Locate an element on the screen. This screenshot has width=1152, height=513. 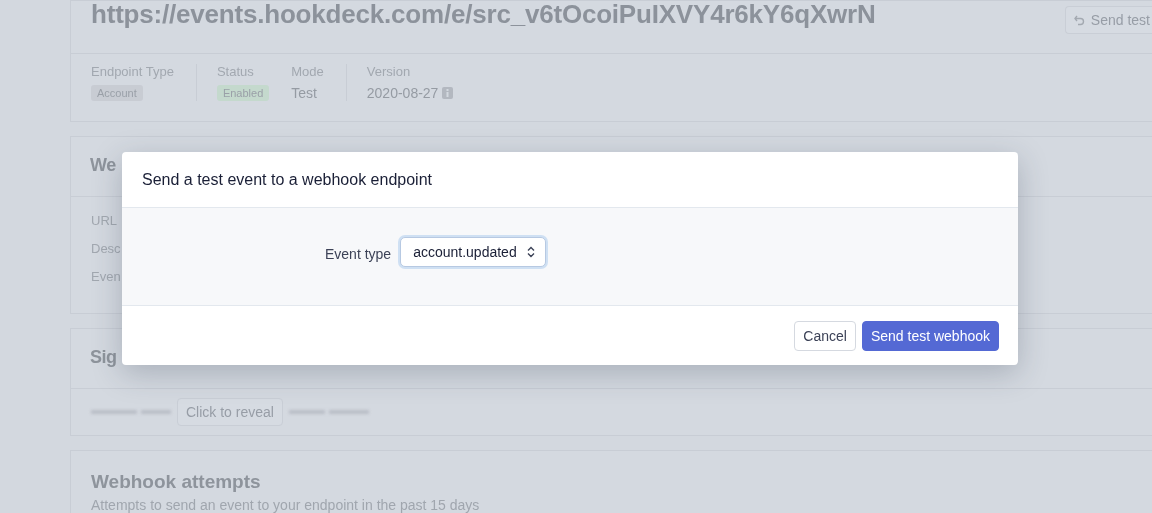
info-icon is located at coordinates (448, 93).